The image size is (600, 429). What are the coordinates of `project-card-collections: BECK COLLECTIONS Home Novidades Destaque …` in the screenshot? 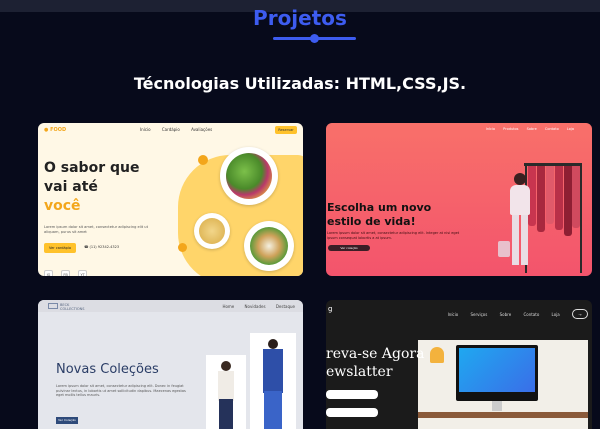 It's located at (170, 364).